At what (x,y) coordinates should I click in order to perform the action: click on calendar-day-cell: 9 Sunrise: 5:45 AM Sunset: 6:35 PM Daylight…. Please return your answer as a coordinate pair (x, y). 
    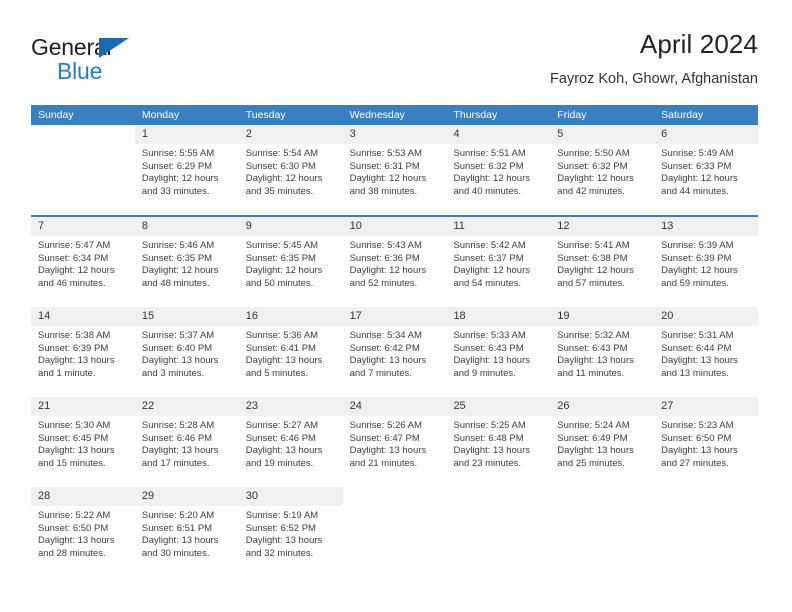
    Looking at the image, I should click on (290, 262).